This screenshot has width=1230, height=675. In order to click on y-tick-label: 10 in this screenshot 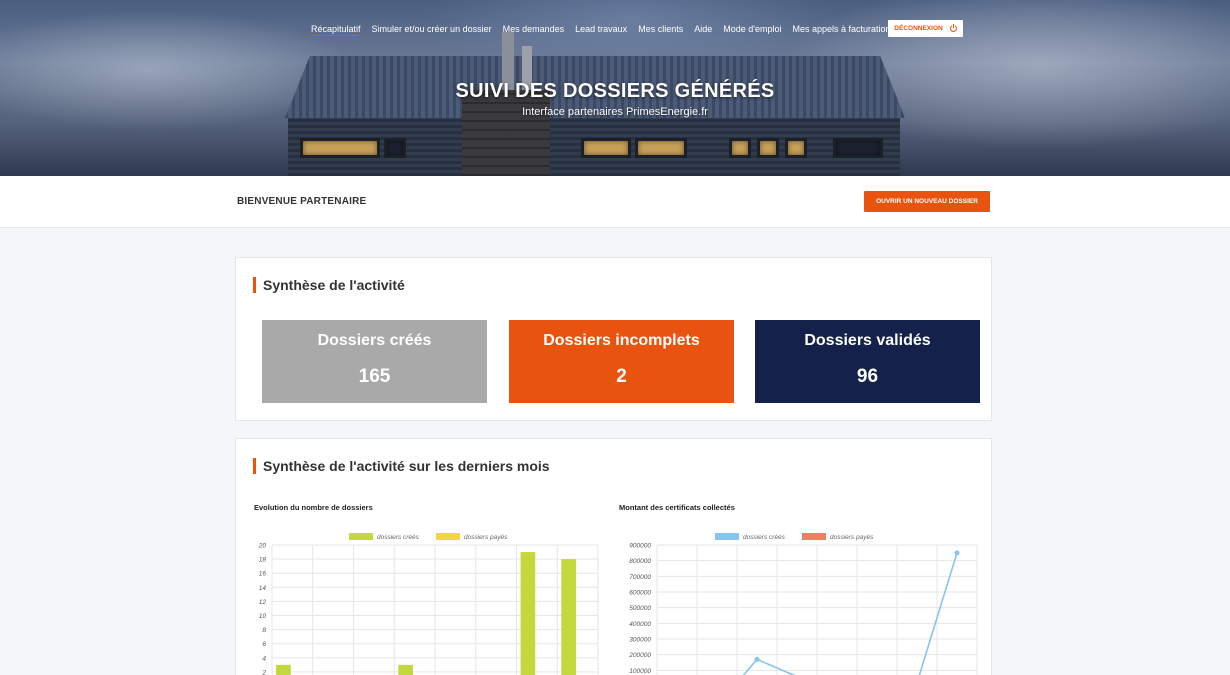, I will do `click(263, 616)`.